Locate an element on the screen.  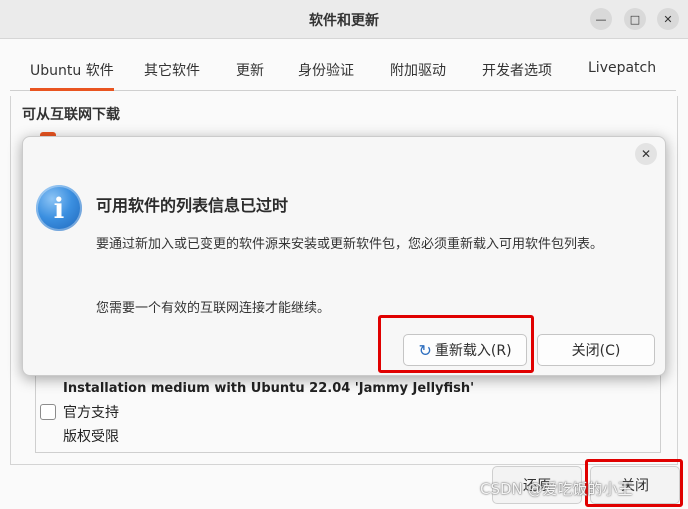
tab-additional-drivers: 附加驱动 is located at coordinates (418, 70).